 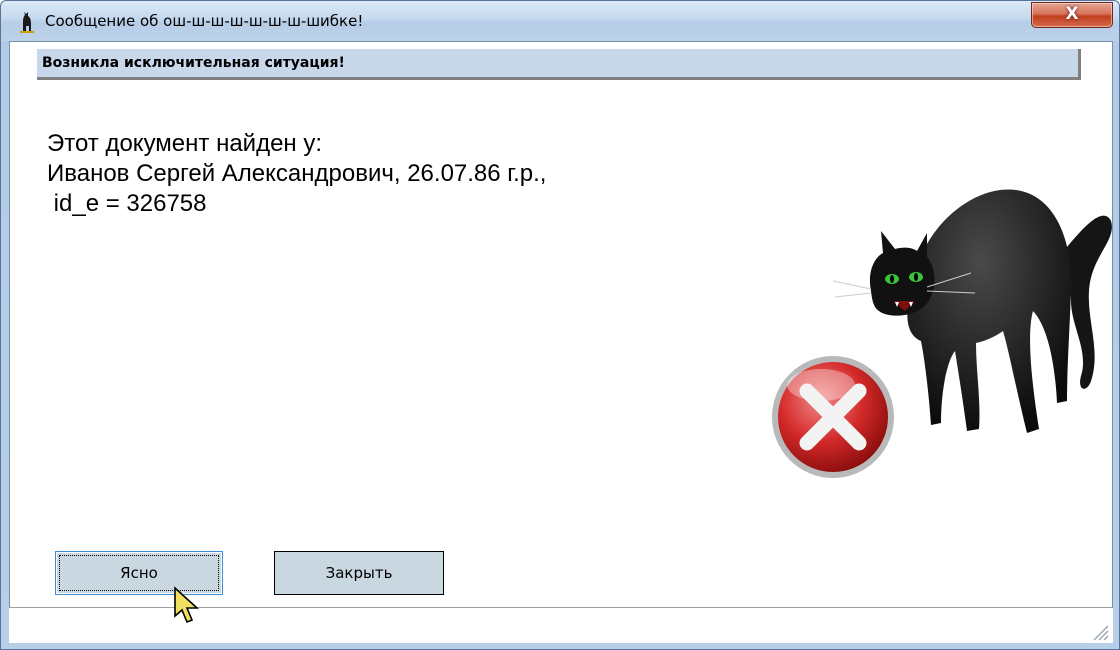 What do you see at coordinates (942, 333) in the screenshot?
I see `arched-cat-with-error-icon` at bounding box center [942, 333].